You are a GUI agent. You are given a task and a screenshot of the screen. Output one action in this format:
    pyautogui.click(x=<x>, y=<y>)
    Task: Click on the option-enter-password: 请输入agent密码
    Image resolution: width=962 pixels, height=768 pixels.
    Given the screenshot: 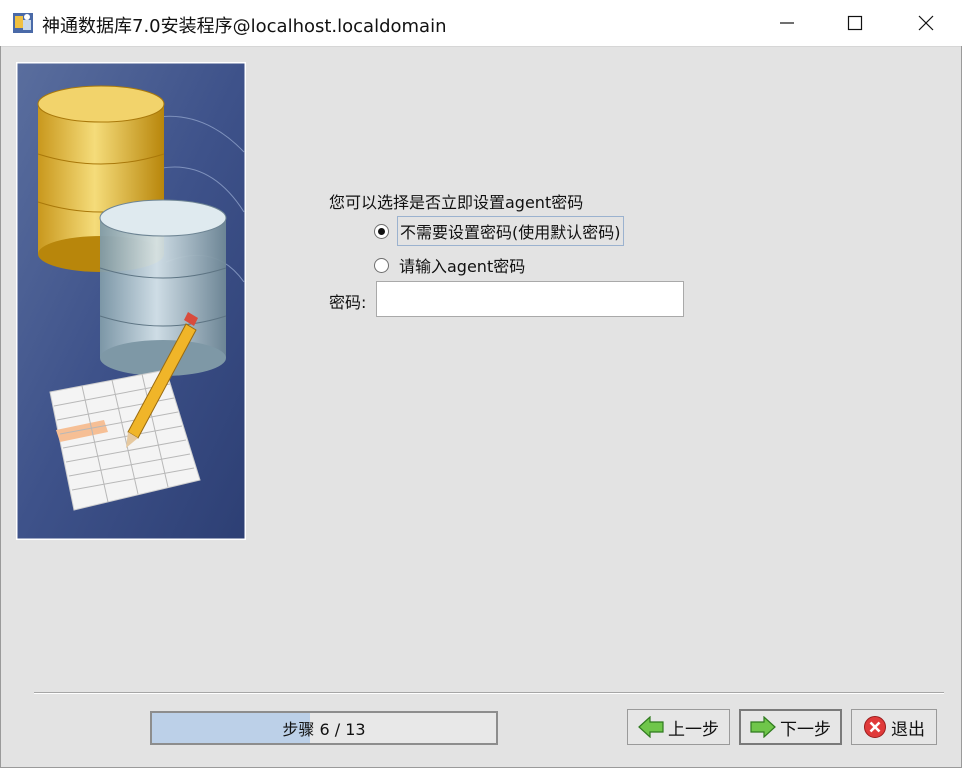 What is the action you would take?
    pyautogui.click(x=450, y=265)
    